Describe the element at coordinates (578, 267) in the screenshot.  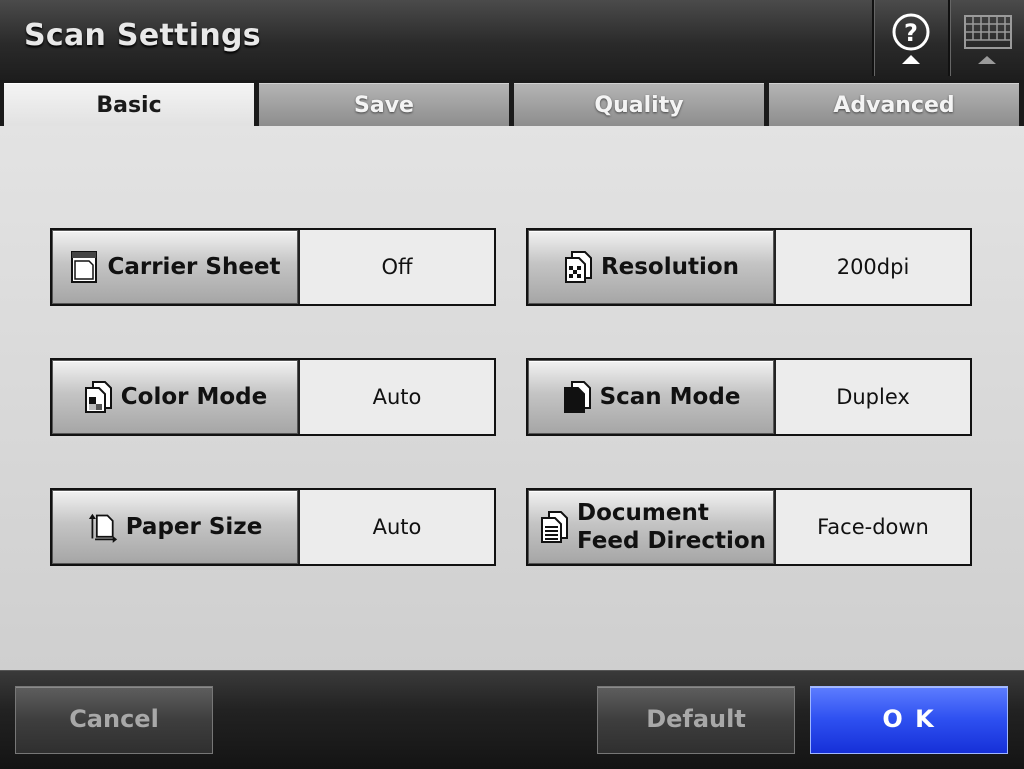
I see `resolution-icon` at that location.